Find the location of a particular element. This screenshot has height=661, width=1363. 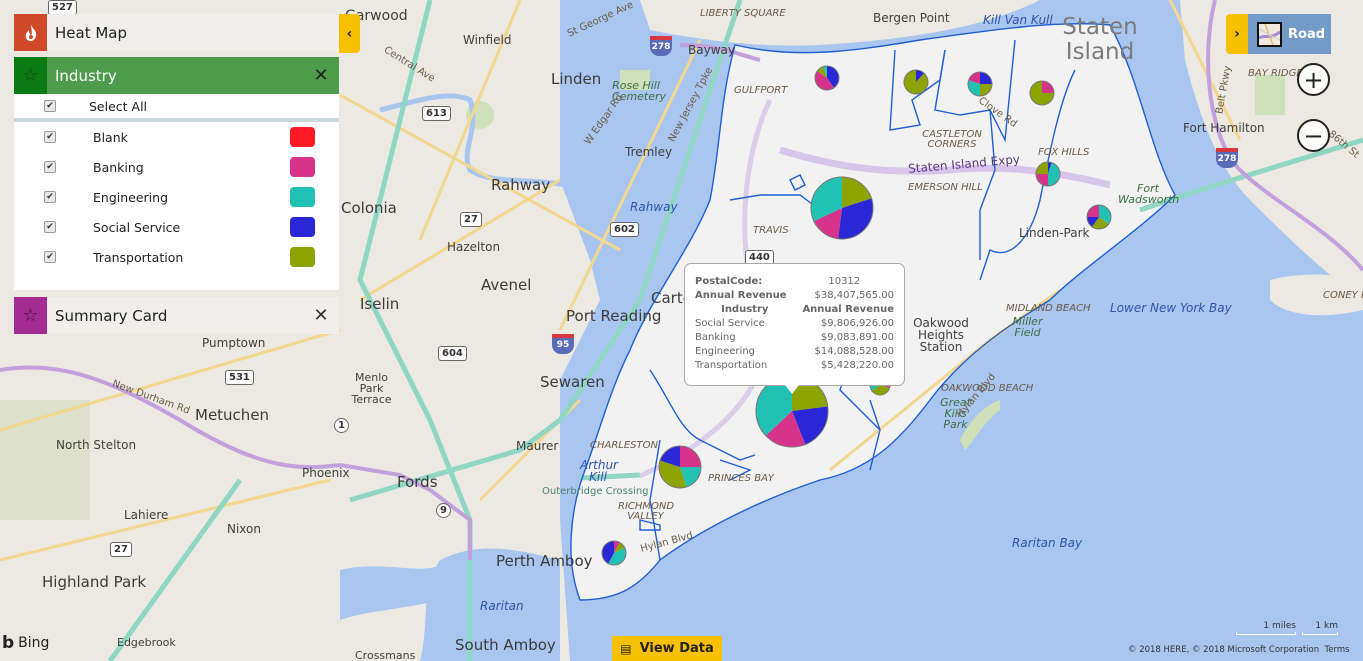

summary-card-close-button: ✕ is located at coordinates (321, 315).